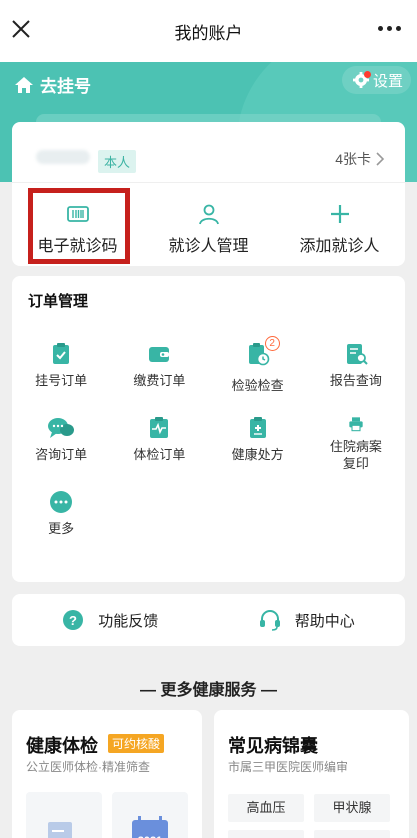 The height and width of the screenshot is (838, 417). I want to click on lab-tests-label: 检验检查, so click(257, 385).